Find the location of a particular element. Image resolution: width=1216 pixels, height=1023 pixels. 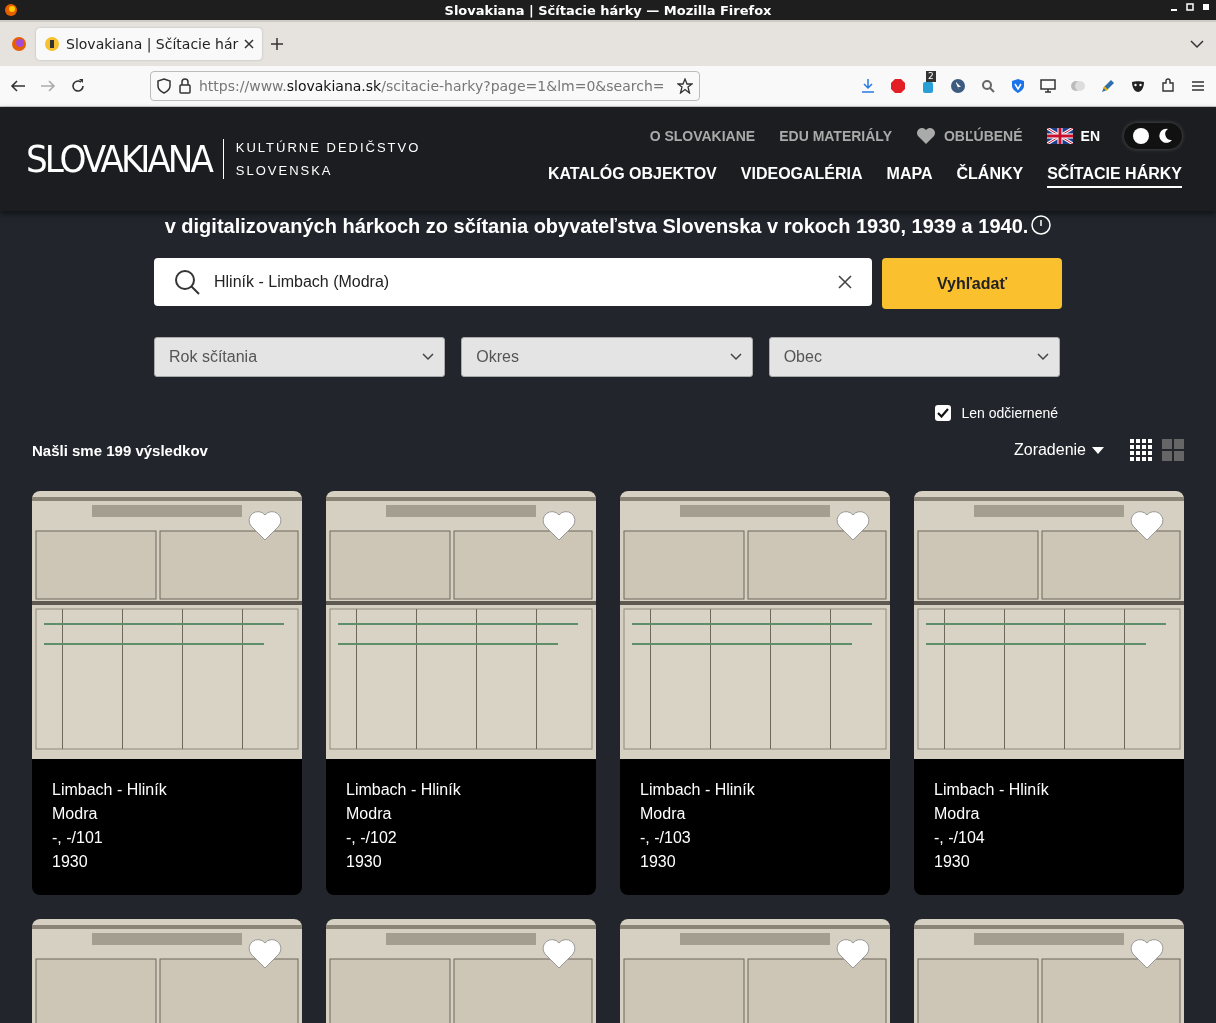

monitor-icon is located at coordinates (1048, 86).